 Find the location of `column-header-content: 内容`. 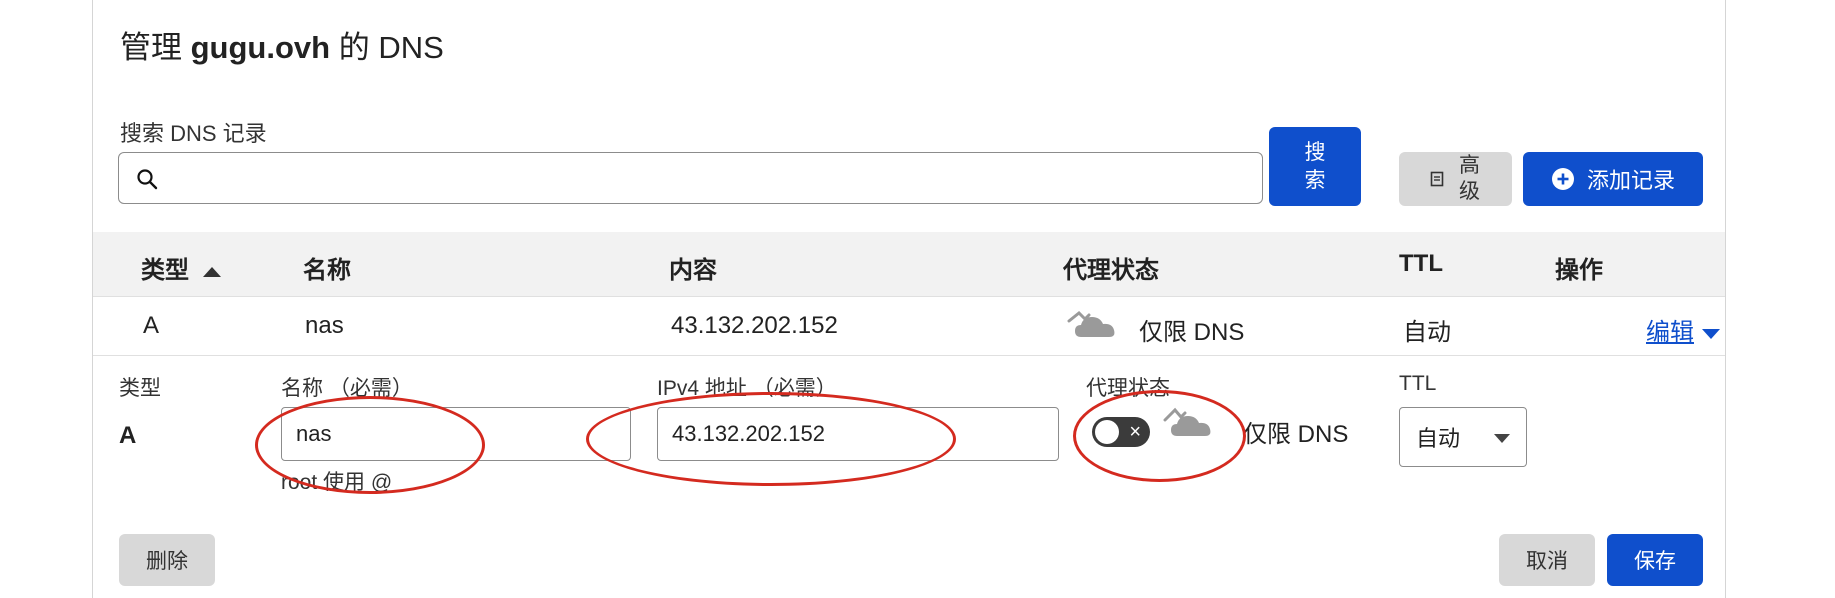

column-header-content: 内容 is located at coordinates (693, 270).